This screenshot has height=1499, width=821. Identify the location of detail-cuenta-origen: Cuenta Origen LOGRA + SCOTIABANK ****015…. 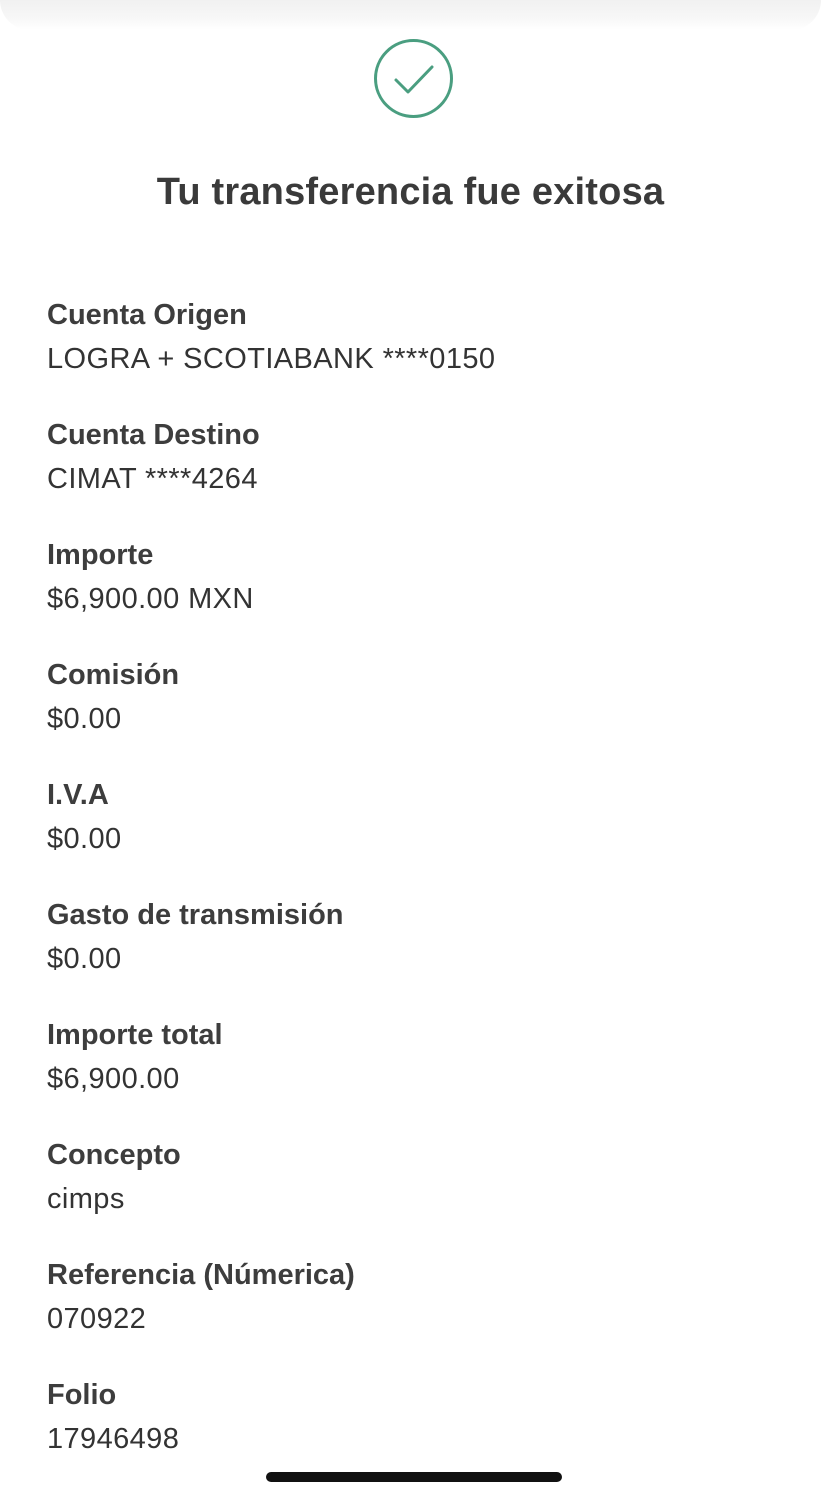
(417, 353).